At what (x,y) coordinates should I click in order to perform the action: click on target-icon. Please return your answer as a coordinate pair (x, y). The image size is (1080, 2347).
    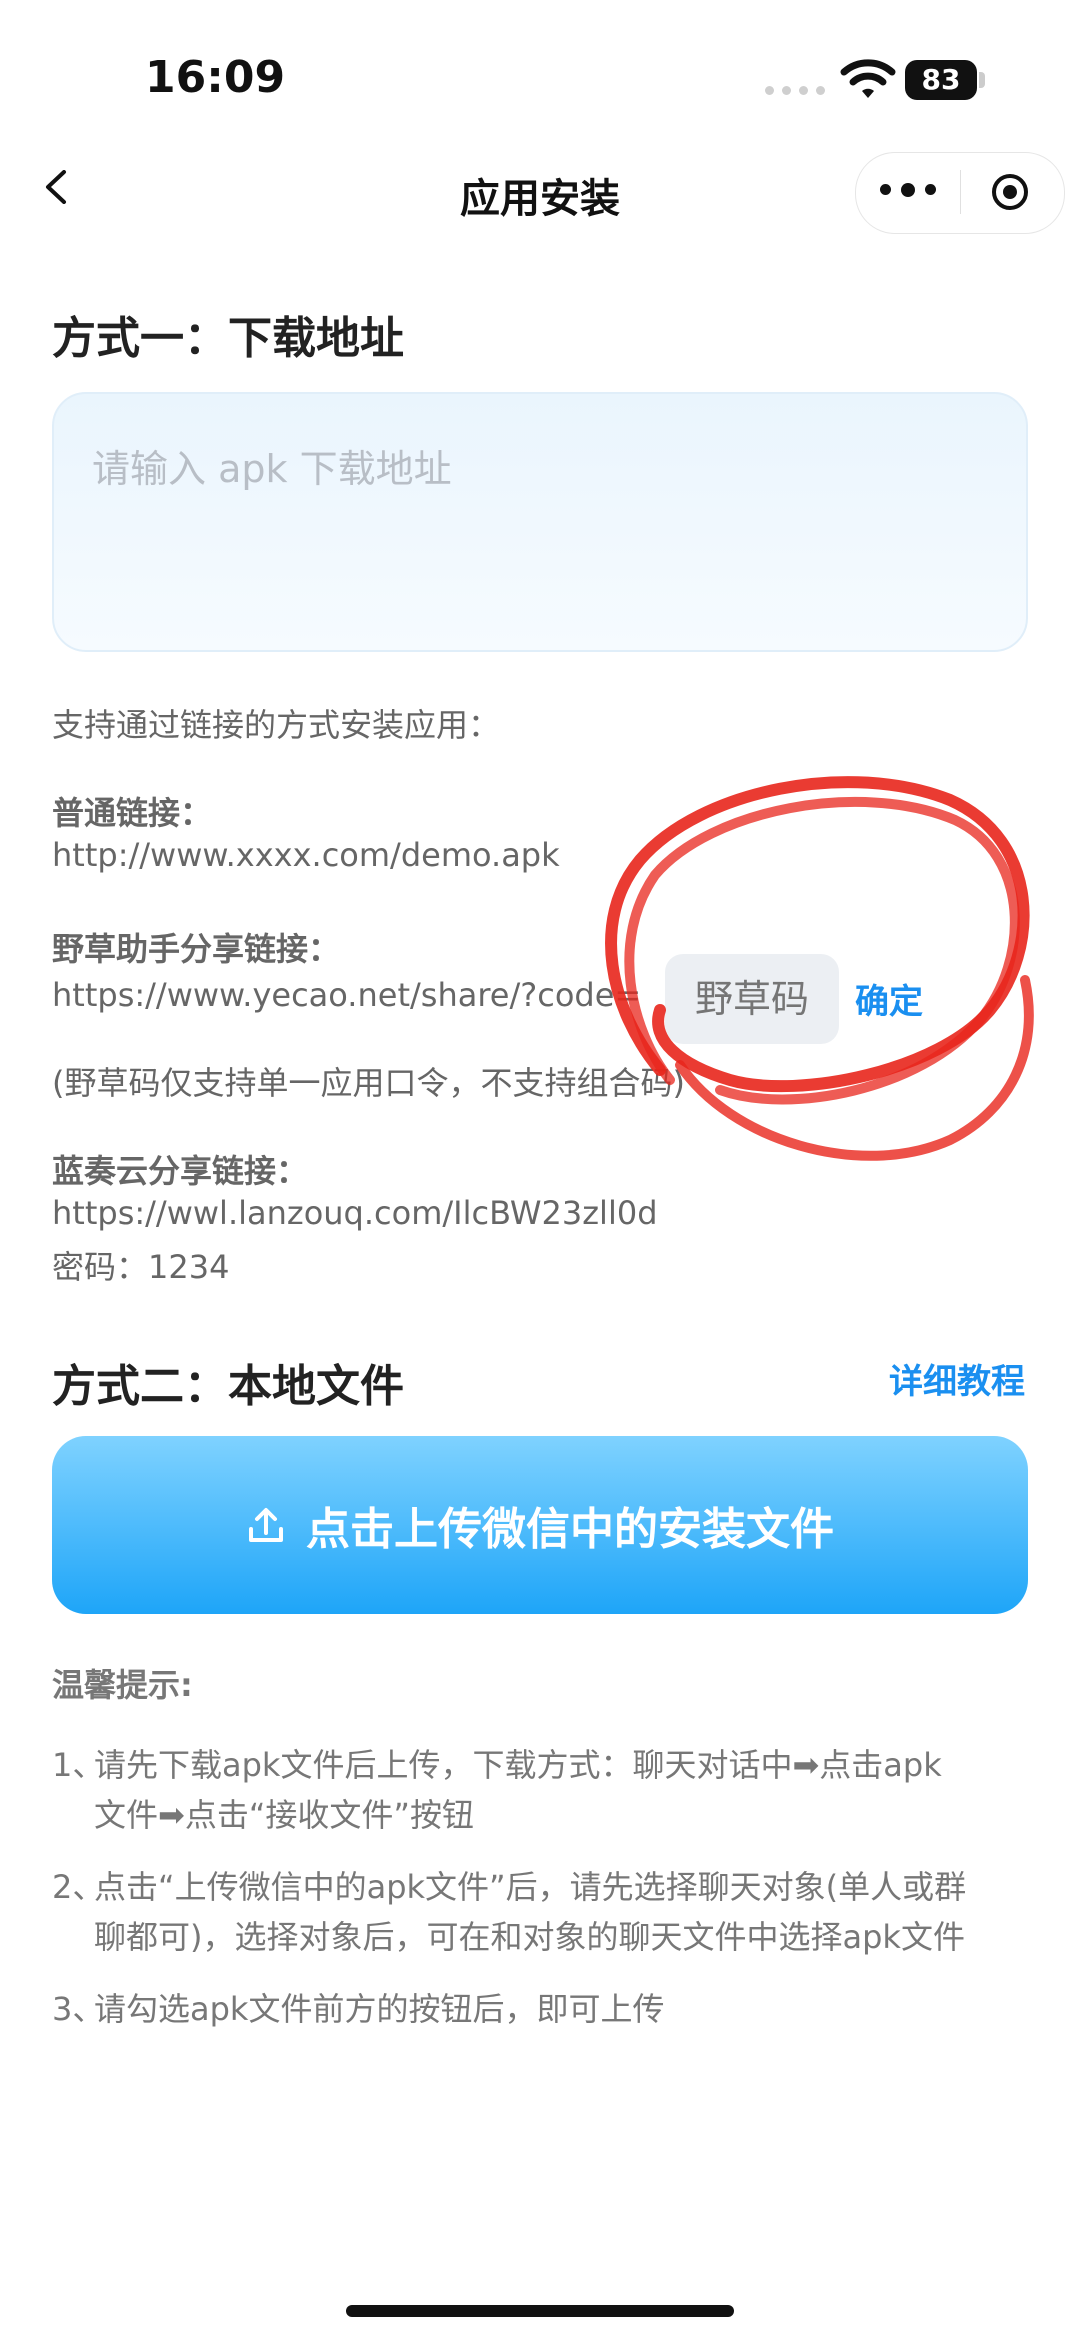
    Looking at the image, I should click on (1010, 192).